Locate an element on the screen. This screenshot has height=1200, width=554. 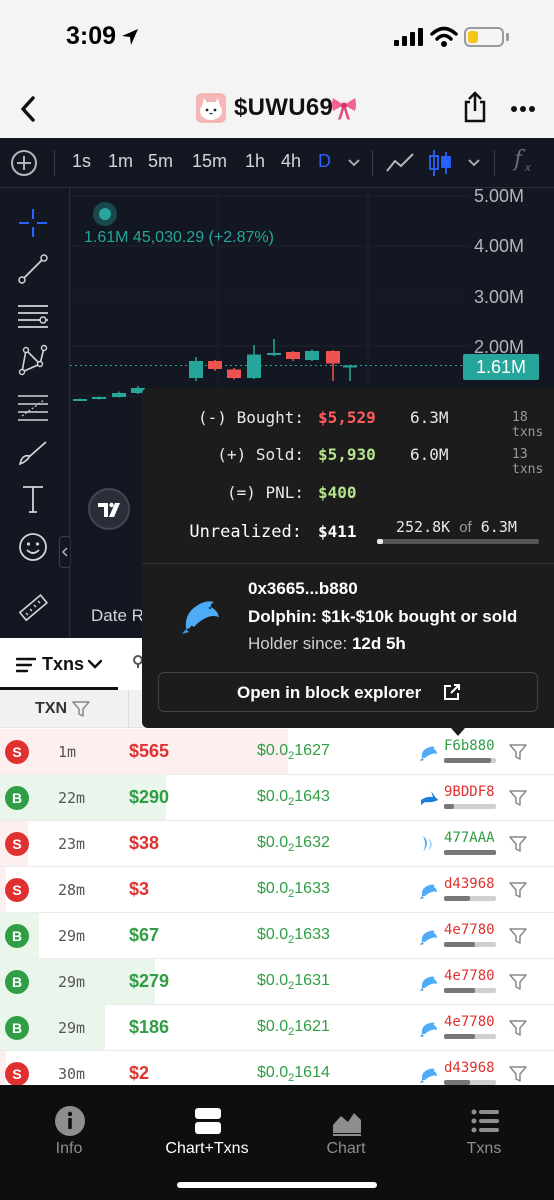
timeframe-4h: 4h is located at coordinates (291, 161).